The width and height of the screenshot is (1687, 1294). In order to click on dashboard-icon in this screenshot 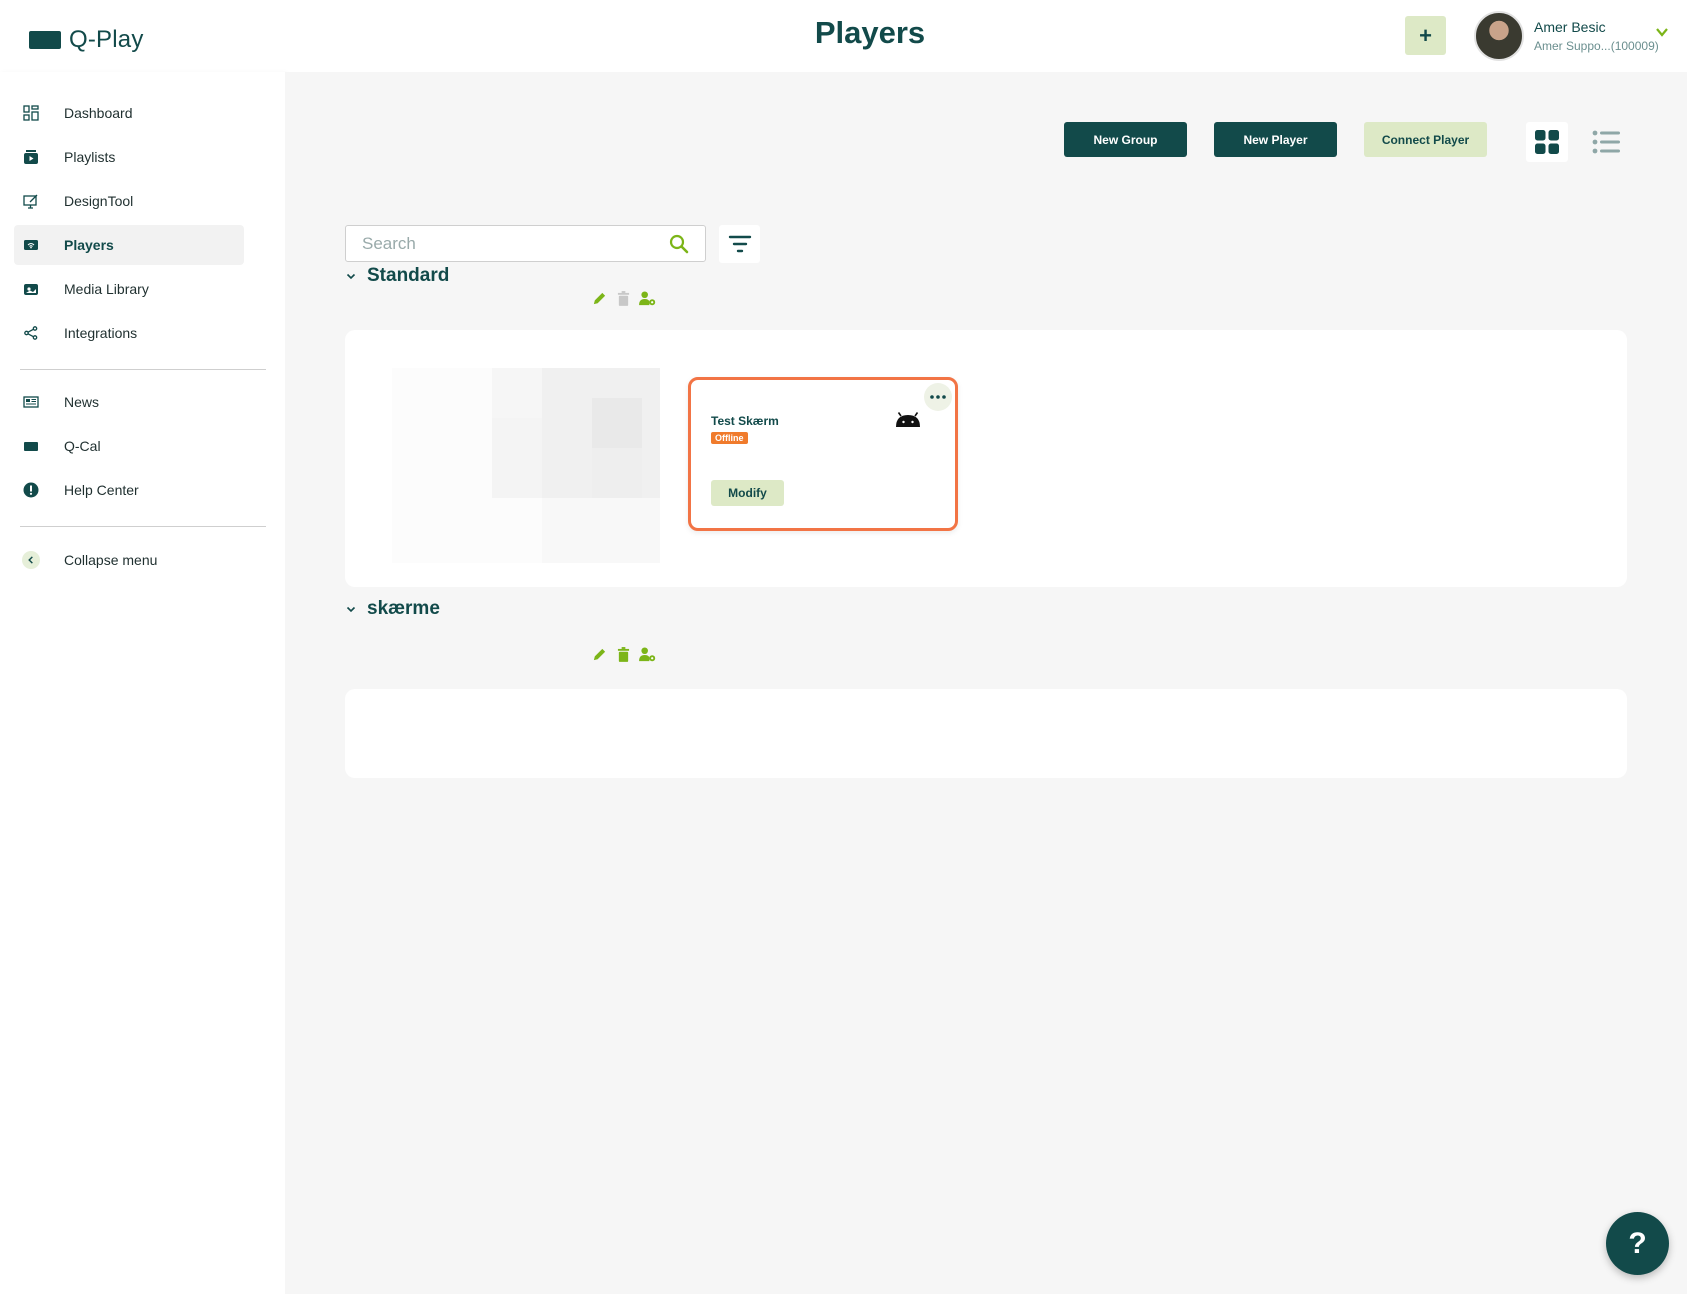, I will do `click(31, 113)`.